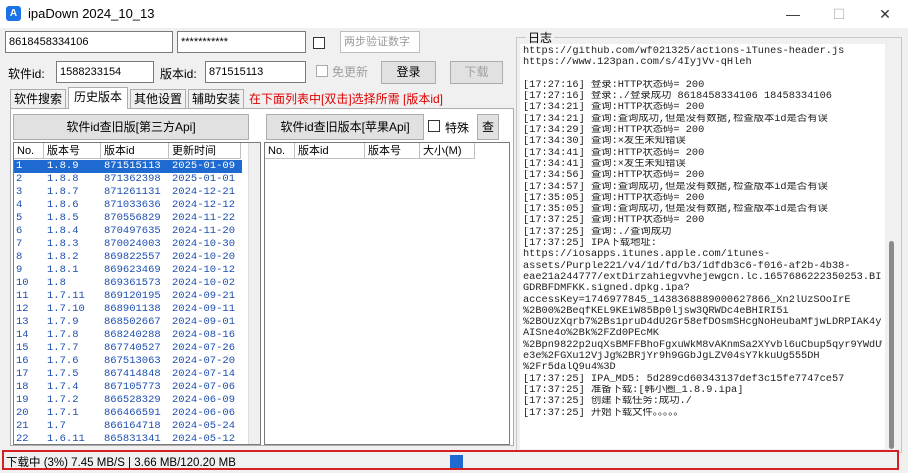 This screenshot has height=473, width=908. What do you see at coordinates (38, 99) in the screenshot?
I see `tab-search: 软件搜索` at bounding box center [38, 99].